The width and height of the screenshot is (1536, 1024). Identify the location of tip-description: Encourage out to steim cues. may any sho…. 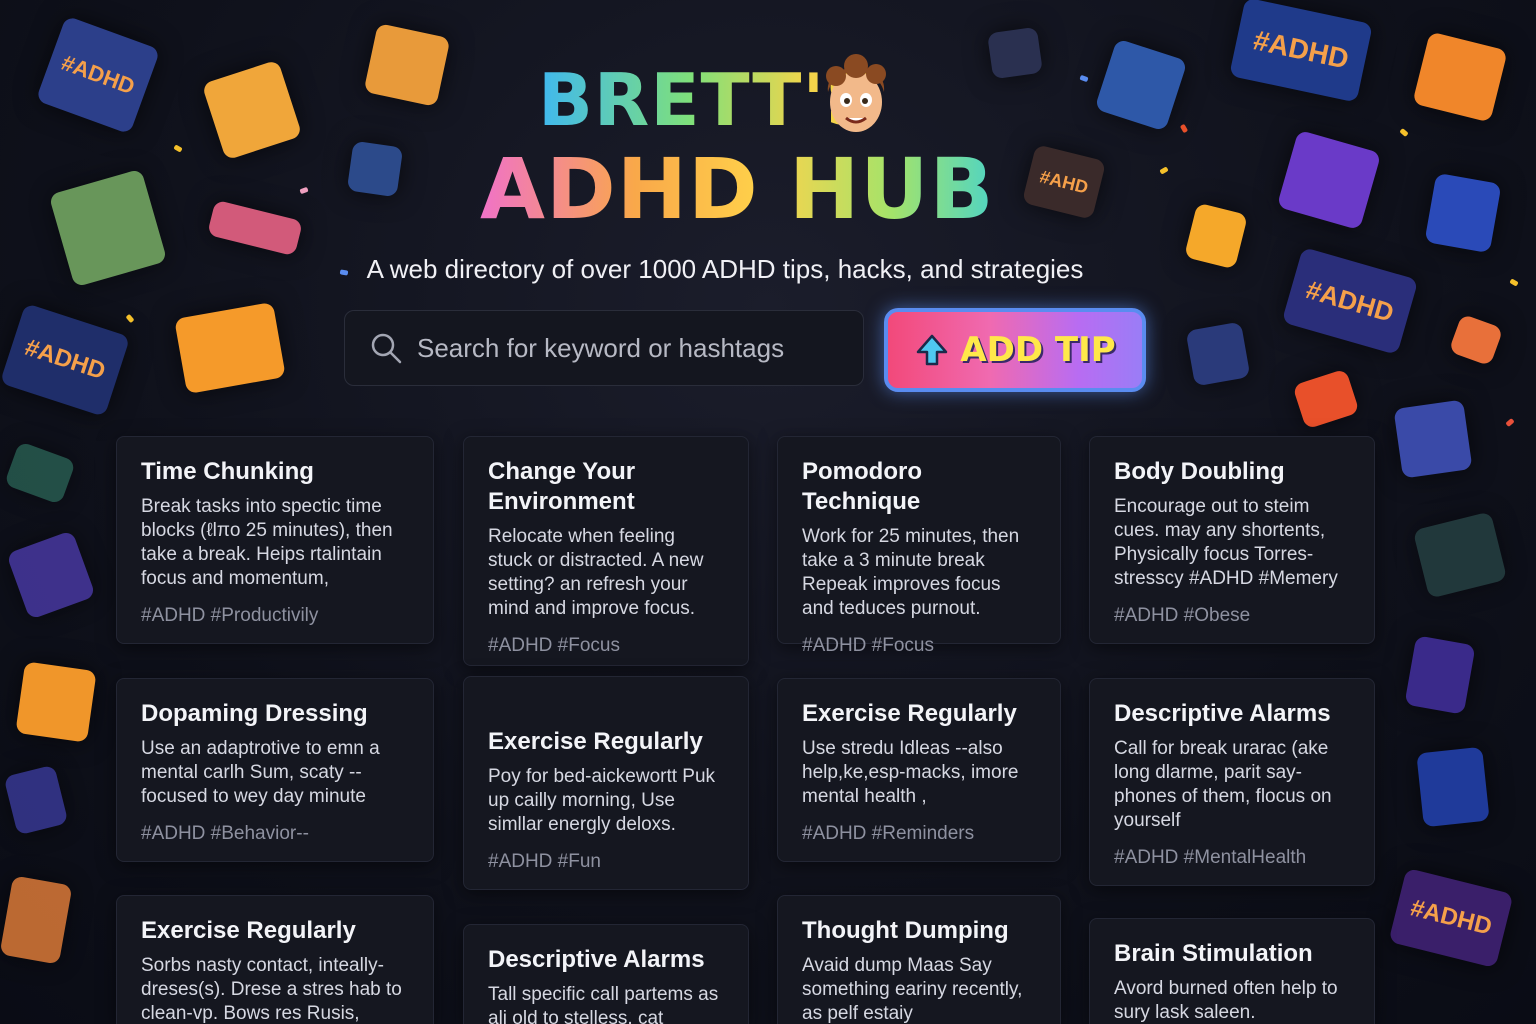
(1226, 542).